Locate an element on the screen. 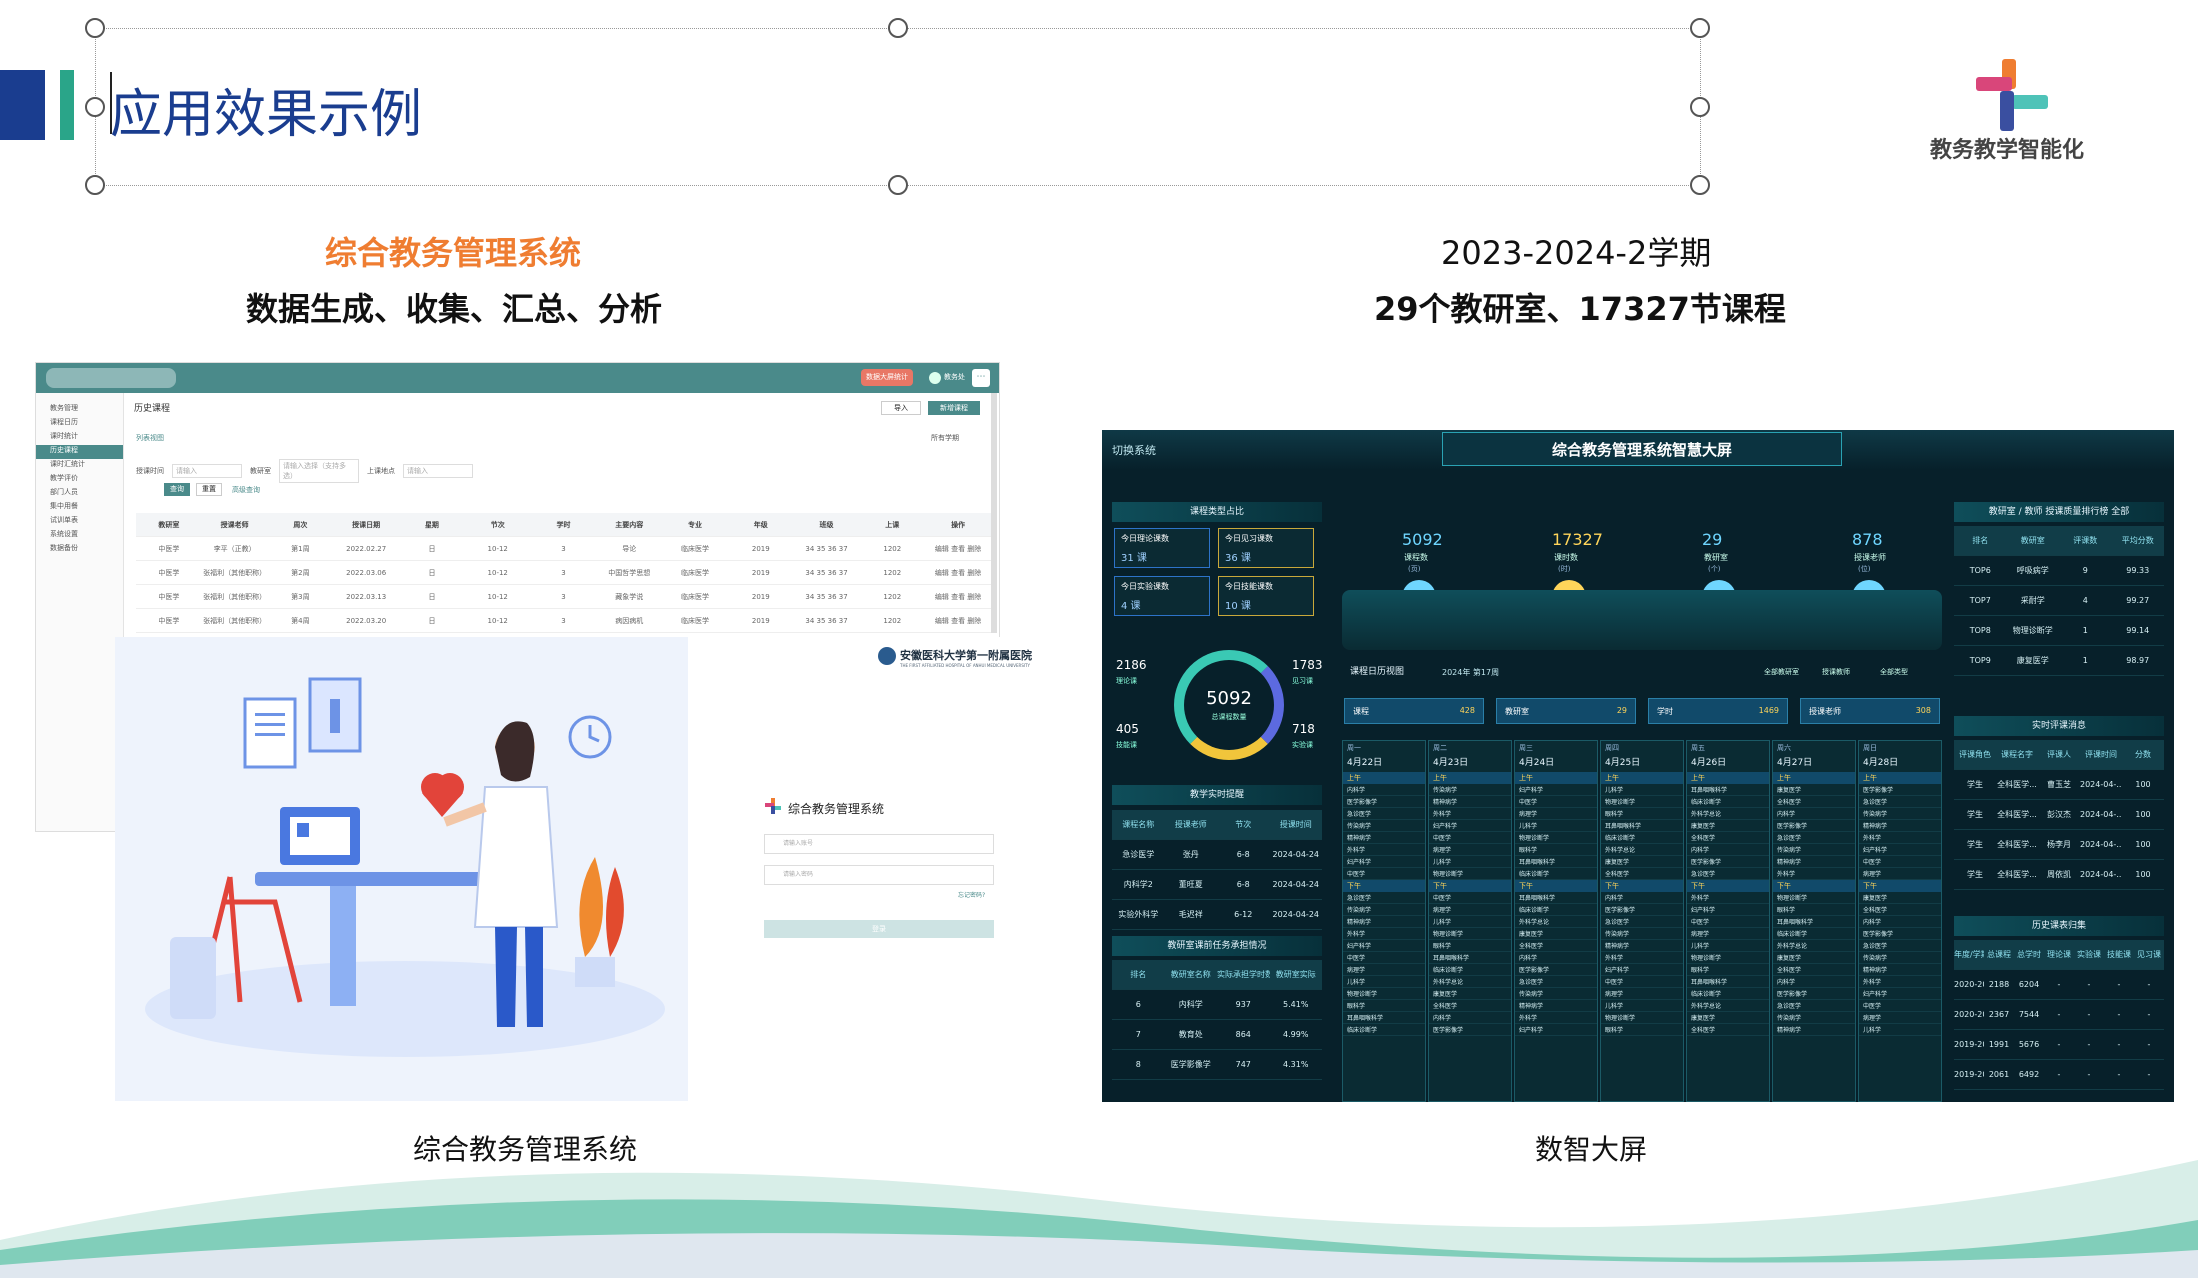 This screenshot has height=1278, width=2198. column-header: 星期 is located at coordinates (432, 525).